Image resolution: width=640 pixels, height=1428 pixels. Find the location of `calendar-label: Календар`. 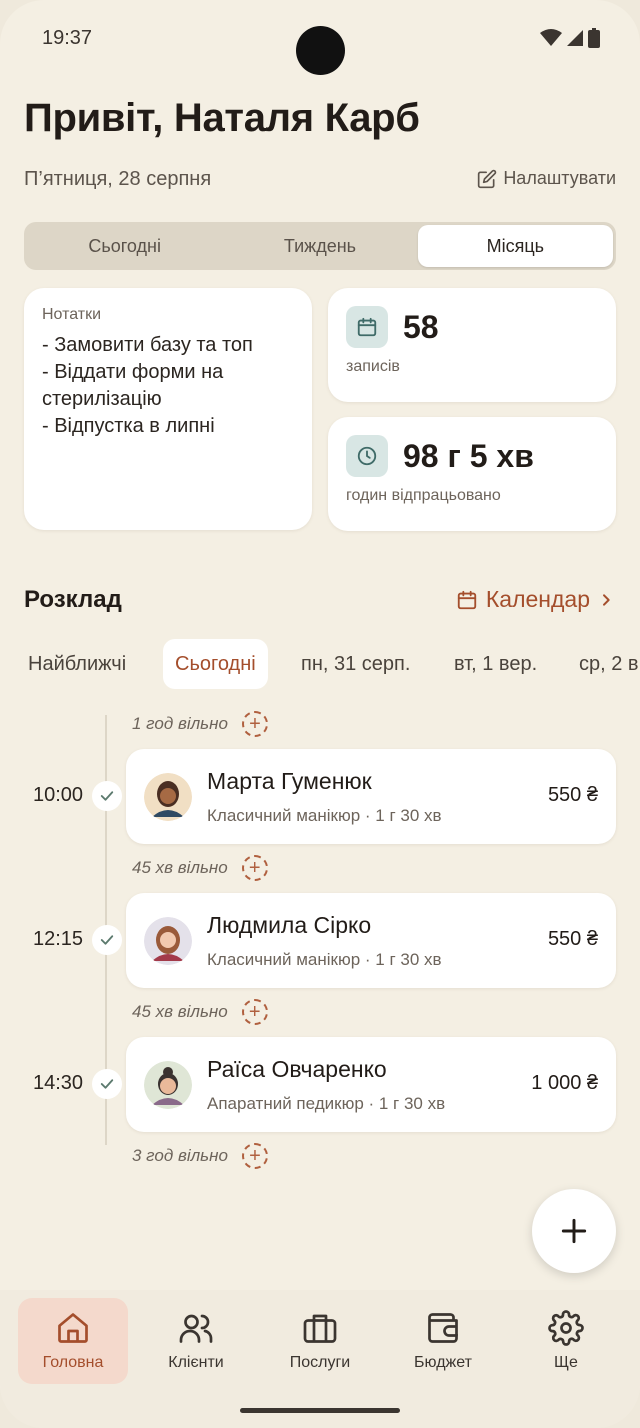

calendar-label: Календар is located at coordinates (537, 599).